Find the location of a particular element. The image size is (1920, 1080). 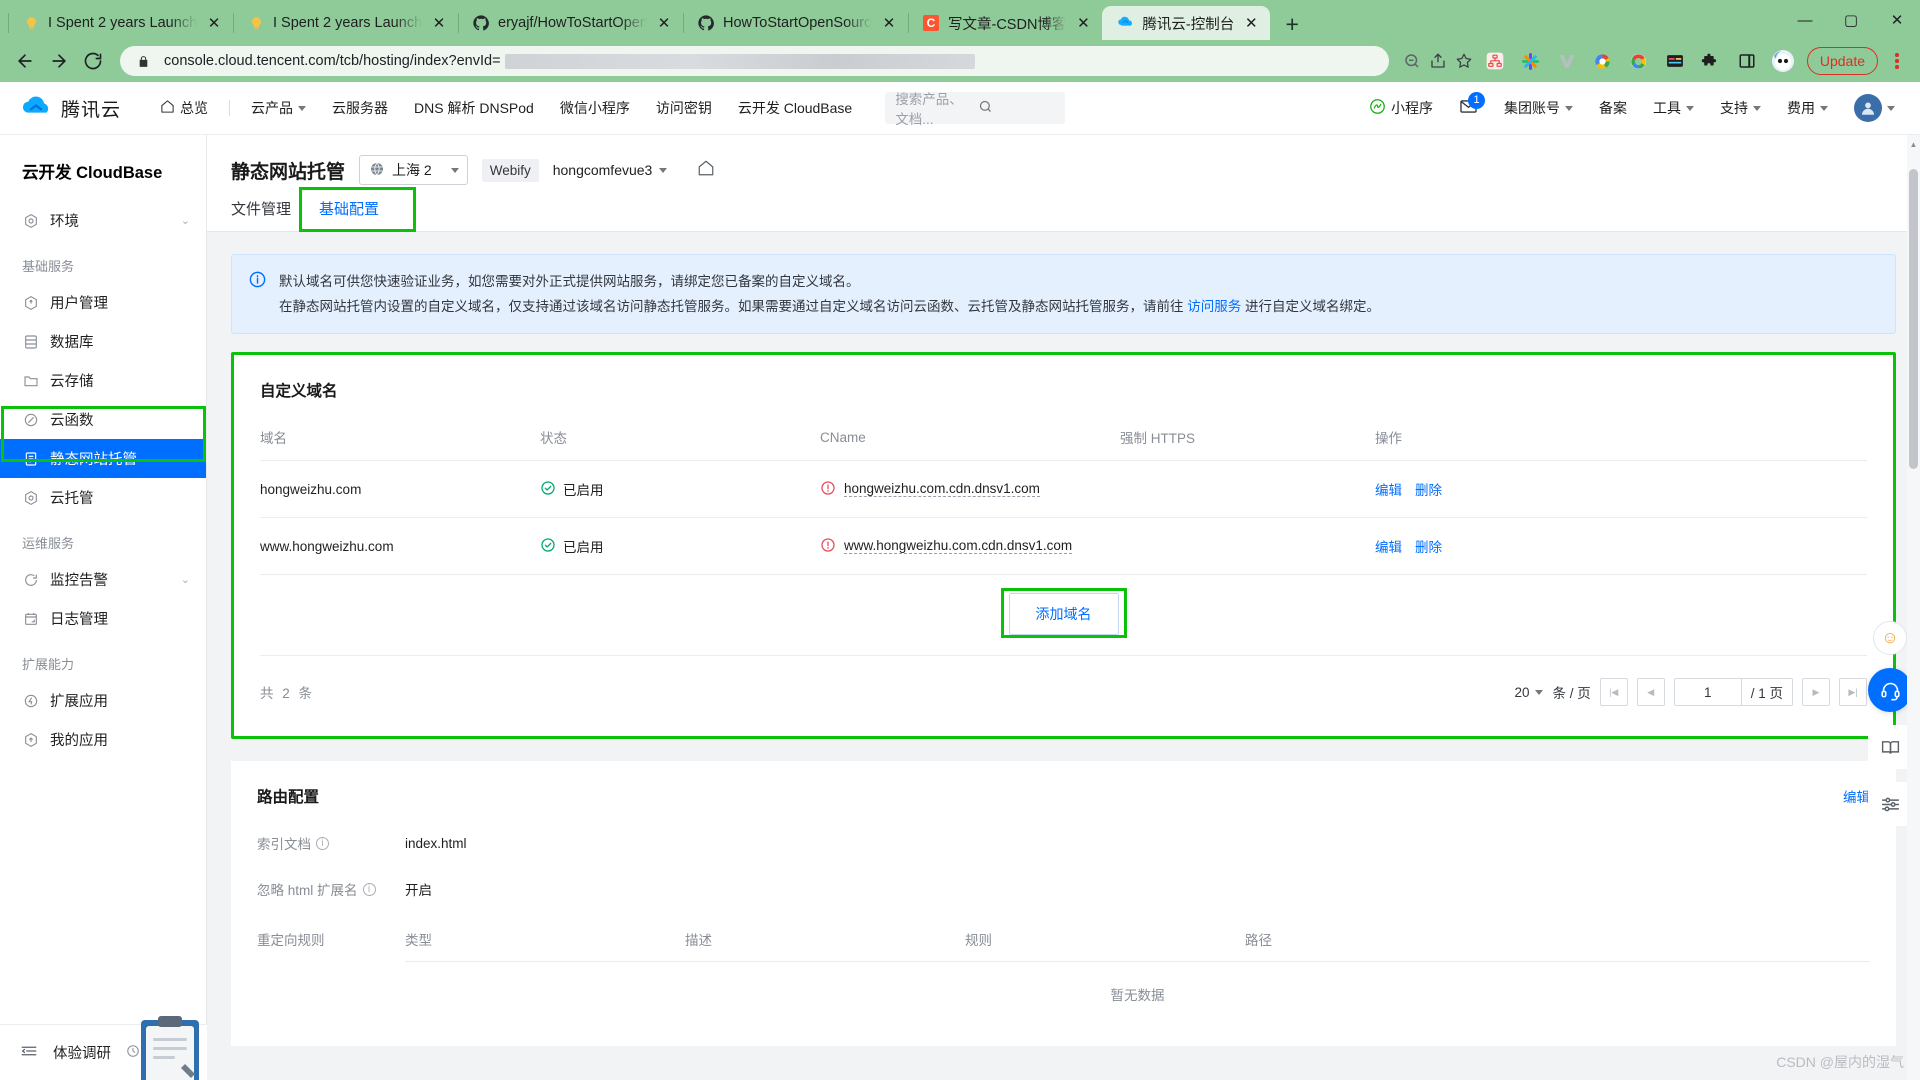

cname-value: hongweizhu.com.cdn.dnsv1.com is located at coordinates (942, 489).